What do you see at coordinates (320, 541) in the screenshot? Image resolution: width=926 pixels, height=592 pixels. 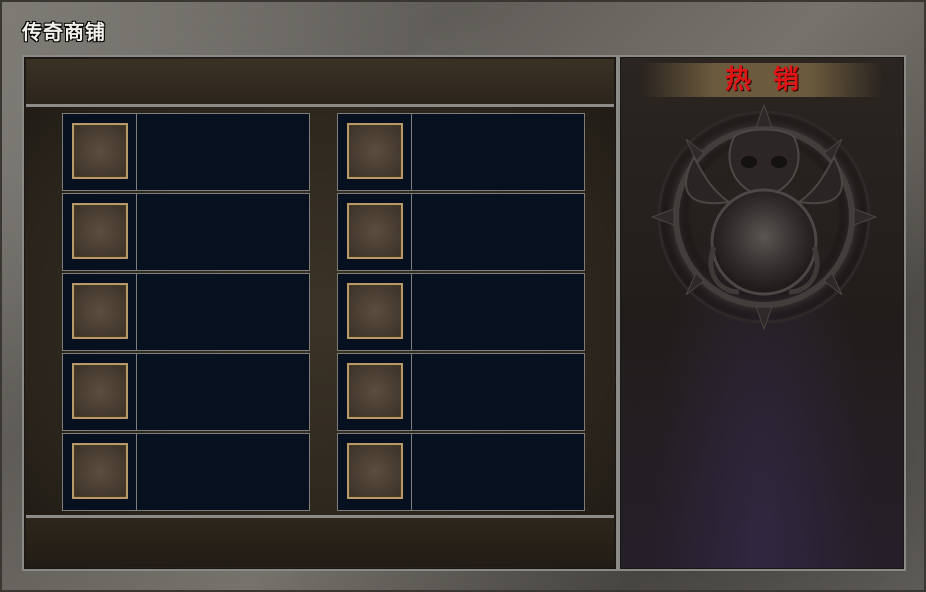 I see `shop-bottom-bar` at bounding box center [320, 541].